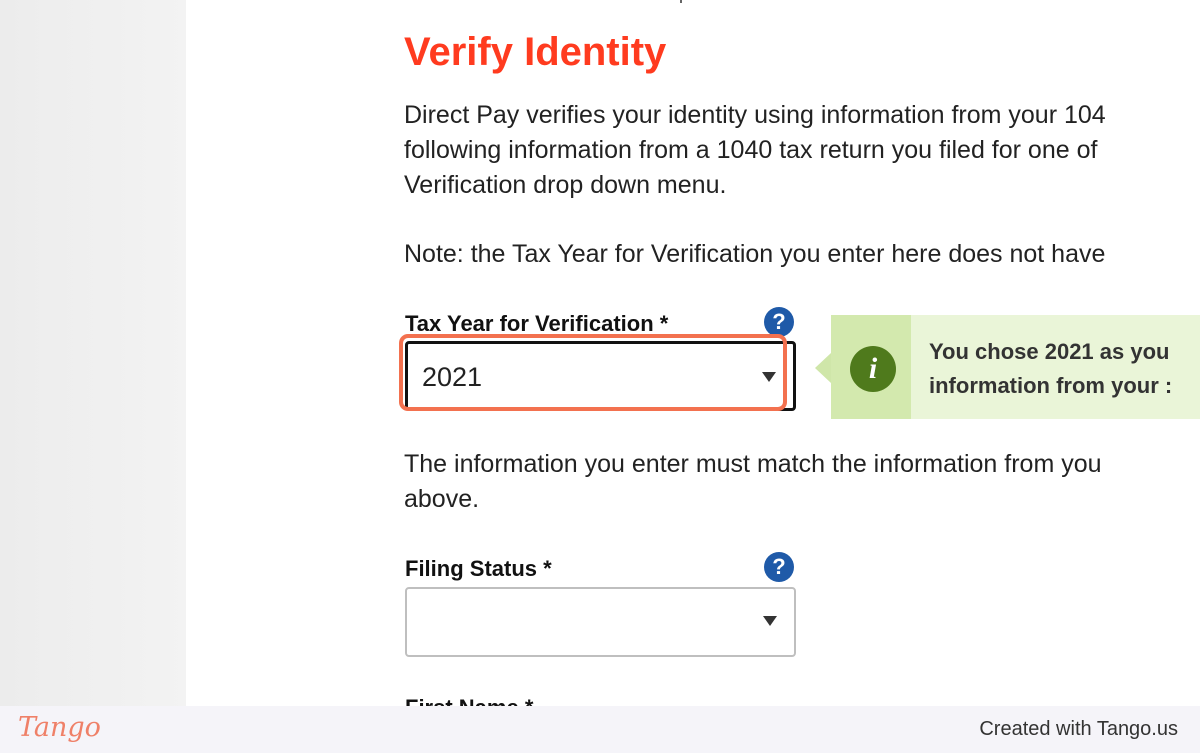  What do you see at coordinates (565, 185) in the screenshot?
I see `intro-line: Verification drop down menu.` at bounding box center [565, 185].